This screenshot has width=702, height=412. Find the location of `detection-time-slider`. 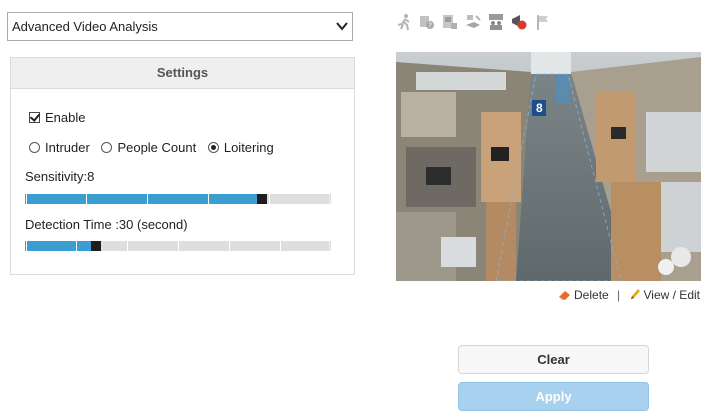

detection-time-slider is located at coordinates (178, 246).